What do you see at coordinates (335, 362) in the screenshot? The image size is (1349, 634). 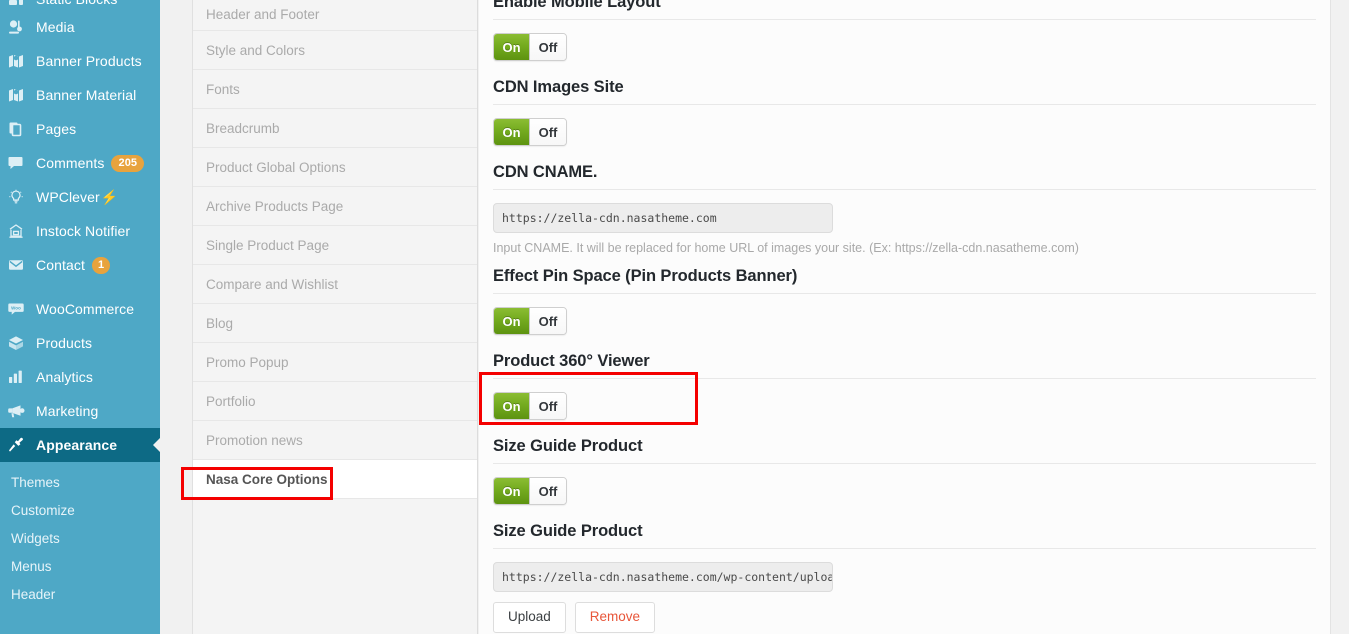 I see `options-nav-item-promo-popup: Promo Popup` at bounding box center [335, 362].